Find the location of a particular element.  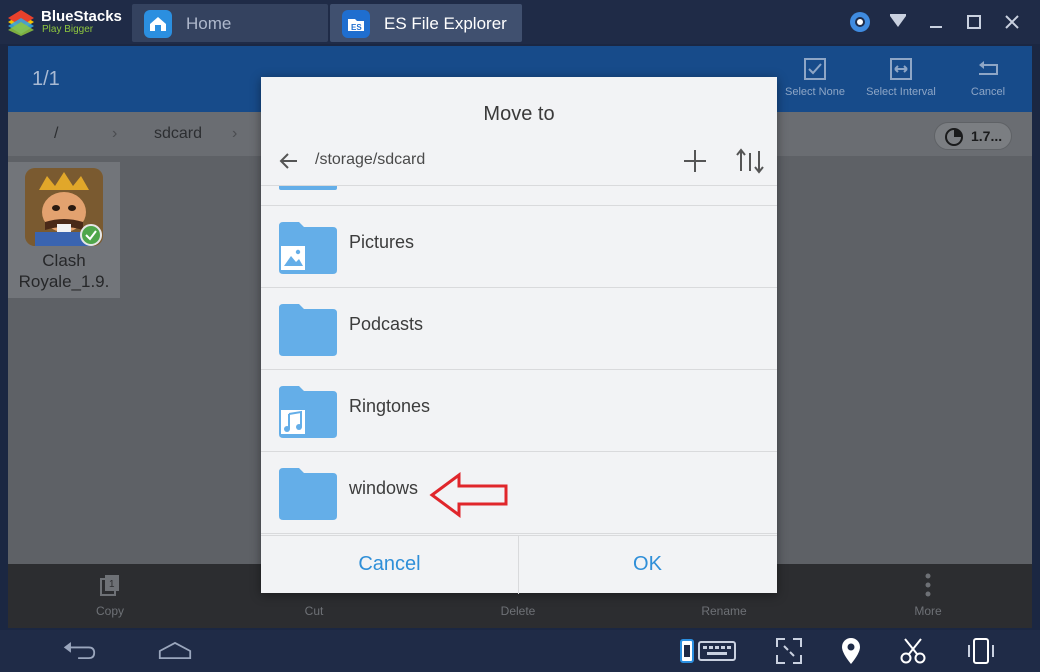

add-folder-icon is located at coordinates (695, 161).